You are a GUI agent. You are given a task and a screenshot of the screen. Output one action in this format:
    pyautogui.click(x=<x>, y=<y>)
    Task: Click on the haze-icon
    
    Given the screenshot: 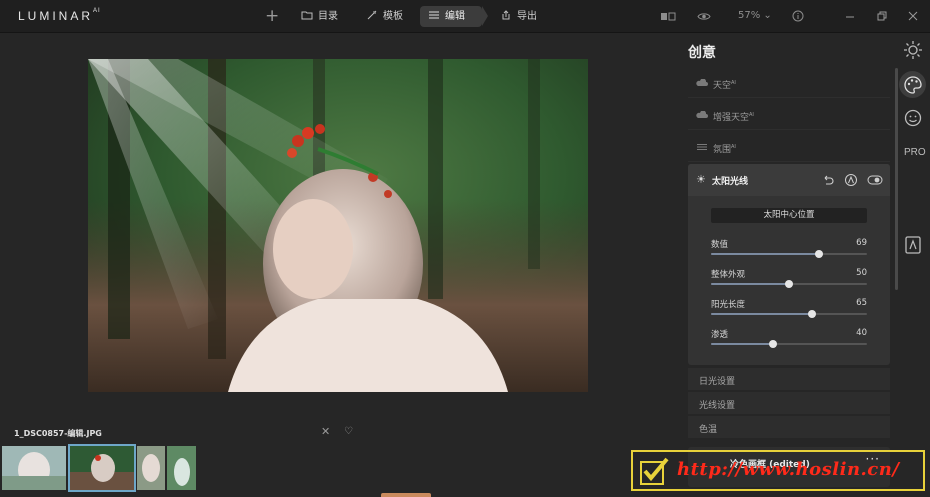 What is the action you would take?
    pyautogui.click(x=702, y=147)
    